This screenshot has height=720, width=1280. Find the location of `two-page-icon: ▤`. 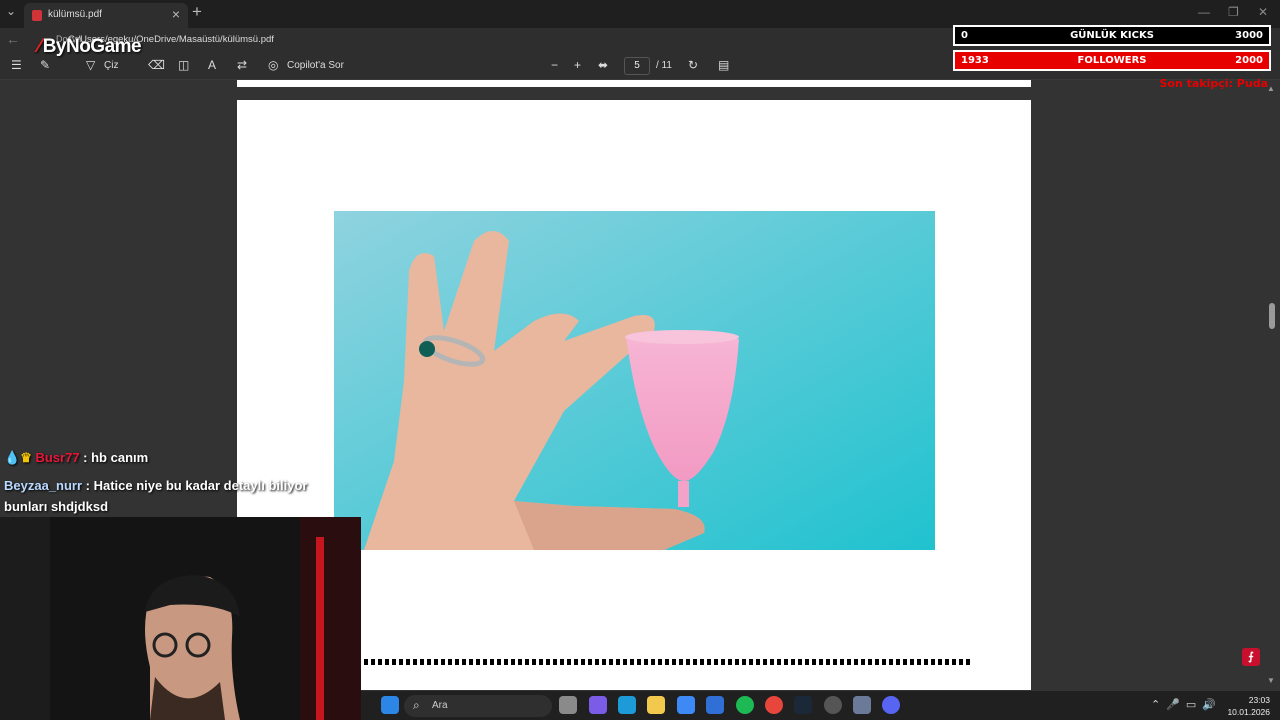

two-page-icon: ▤ is located at coordinates (723, 65).